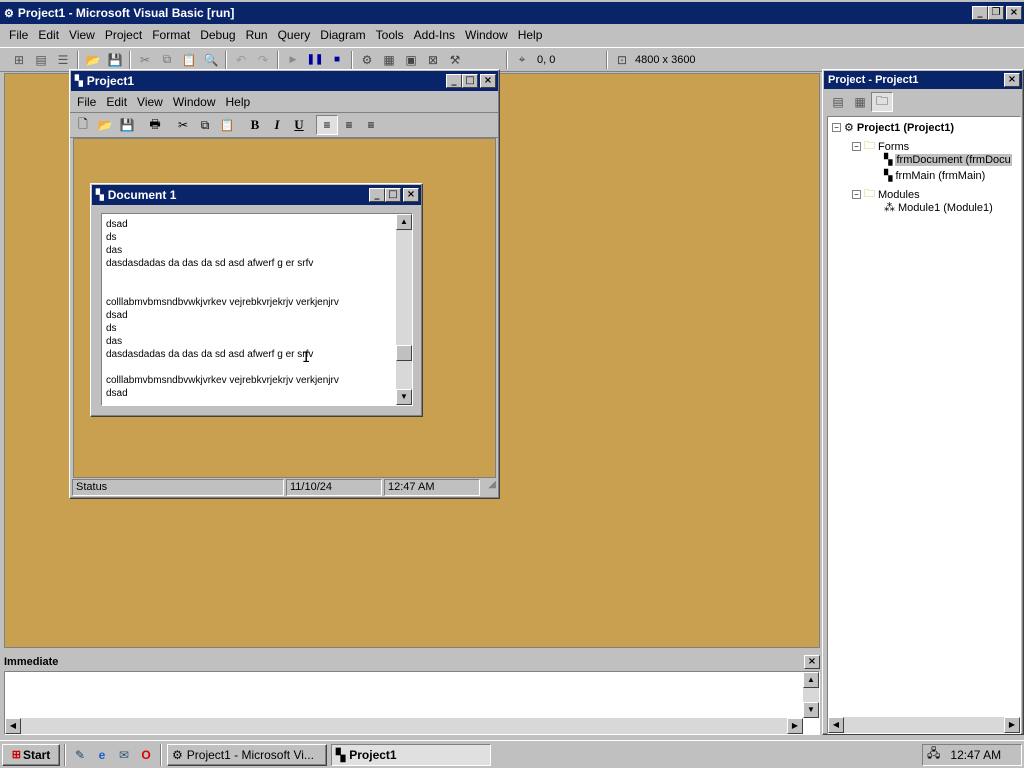 The image size is (1024, 768). I want to click on align-right-icon: ≡, so click(371, 125).